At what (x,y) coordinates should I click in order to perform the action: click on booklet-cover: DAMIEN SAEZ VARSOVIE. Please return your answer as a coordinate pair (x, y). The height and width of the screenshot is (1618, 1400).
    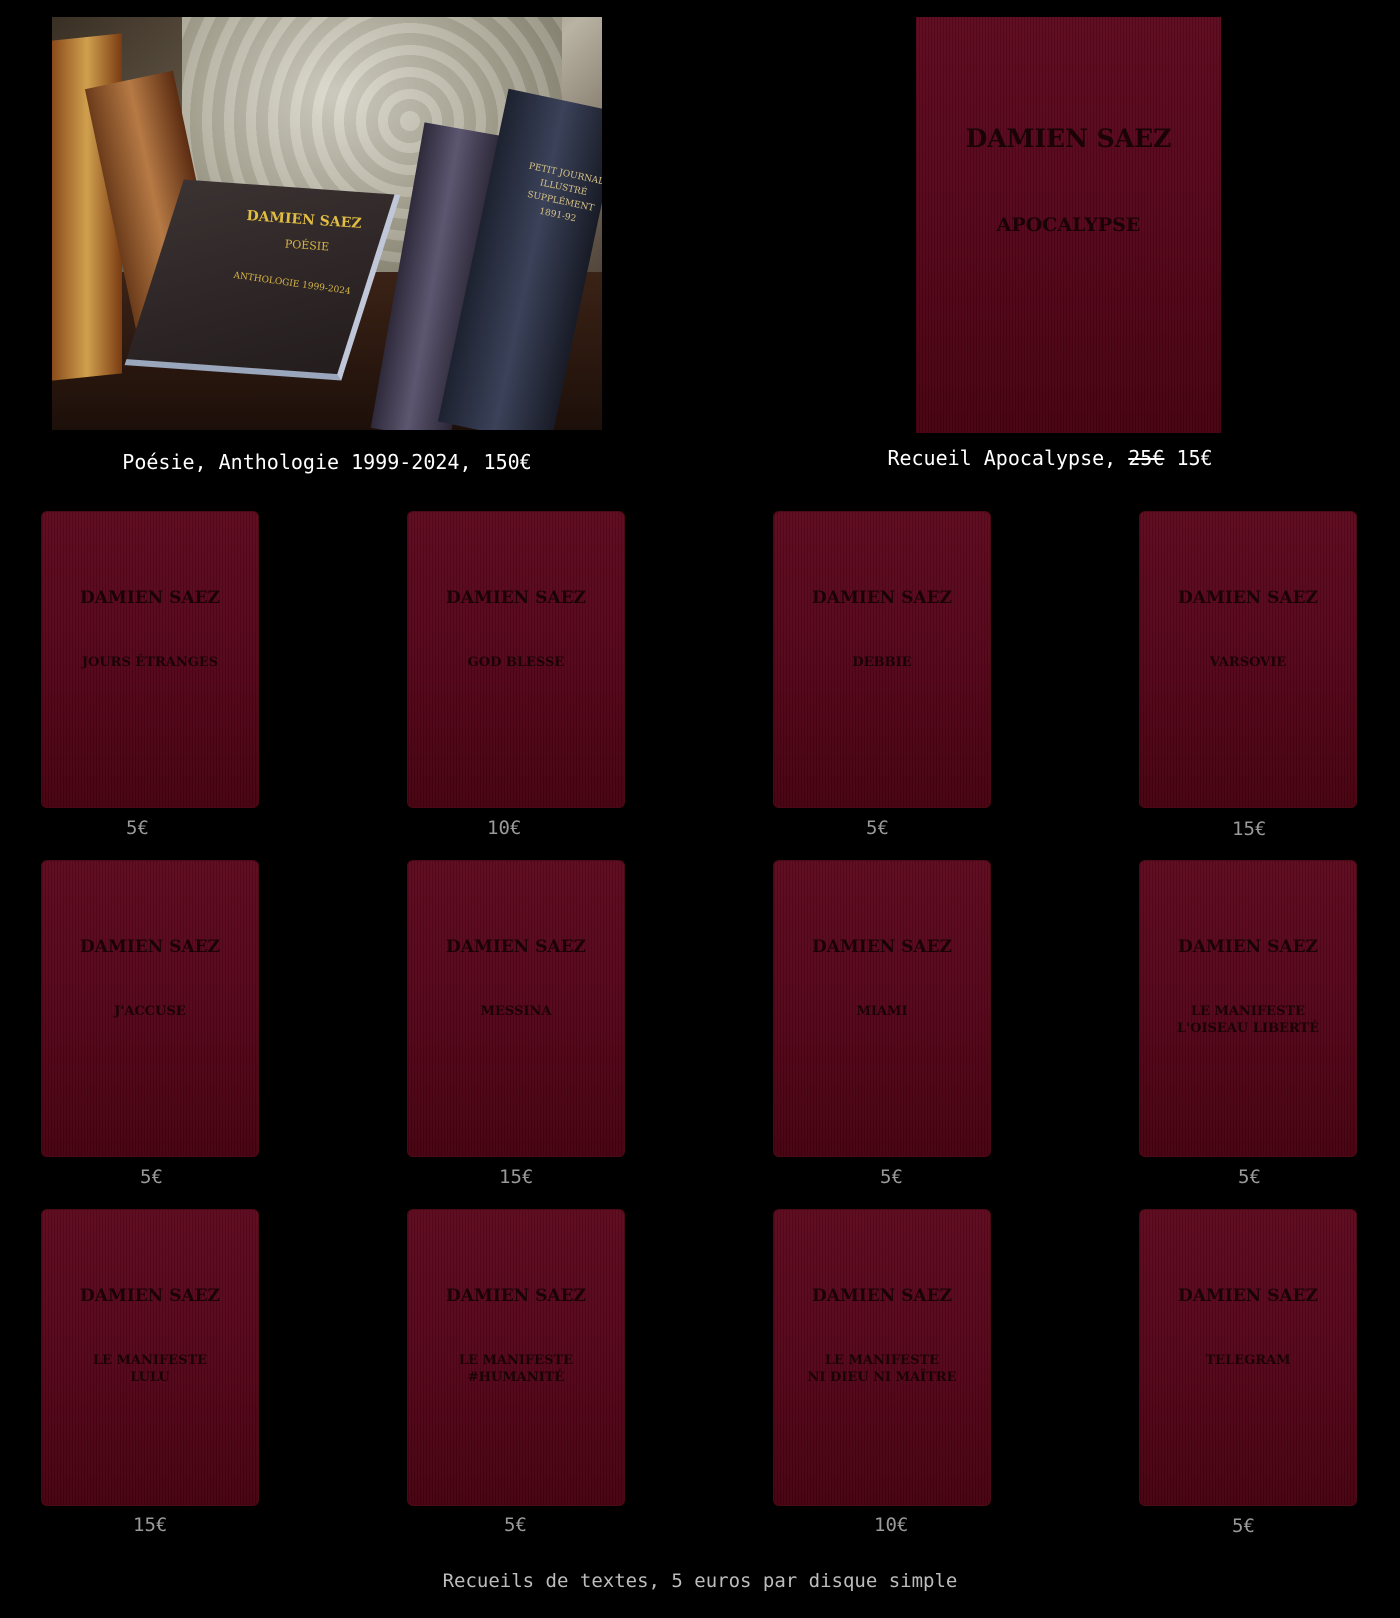
    Looking at the image, I should click on (1248, 659).